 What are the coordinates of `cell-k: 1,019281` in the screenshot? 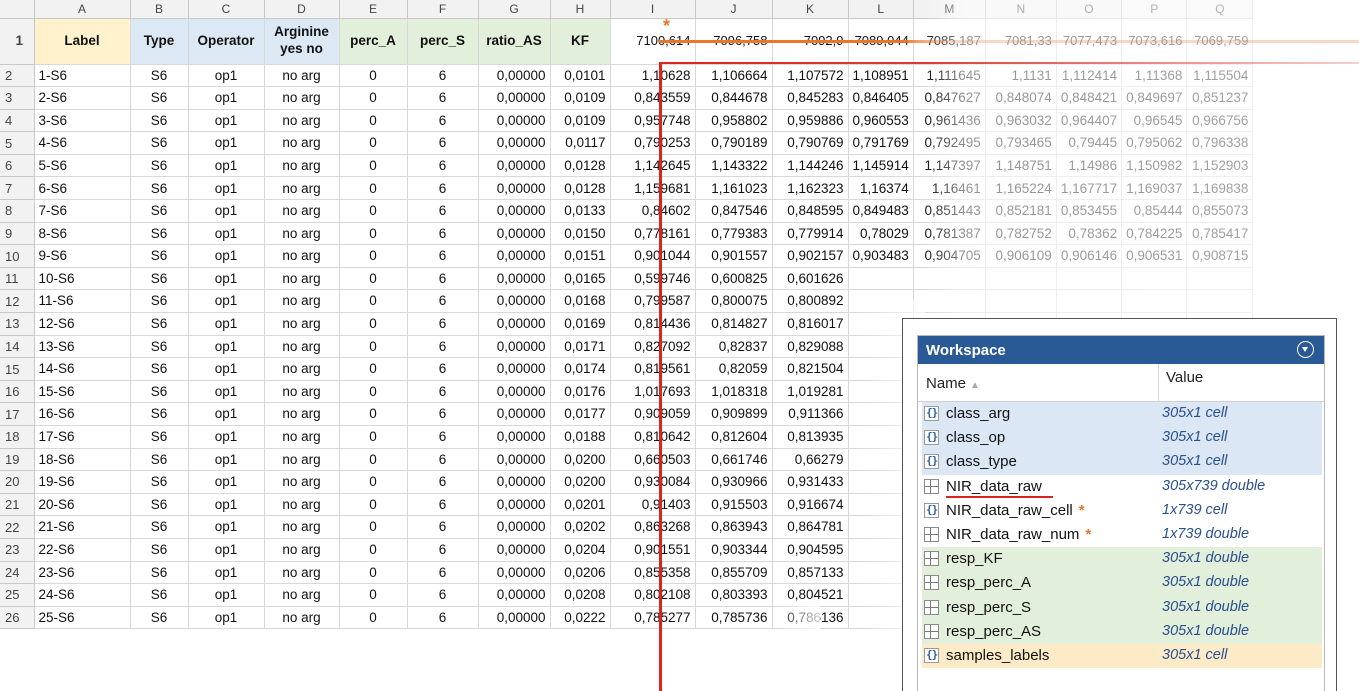 It's located at (810, 392).